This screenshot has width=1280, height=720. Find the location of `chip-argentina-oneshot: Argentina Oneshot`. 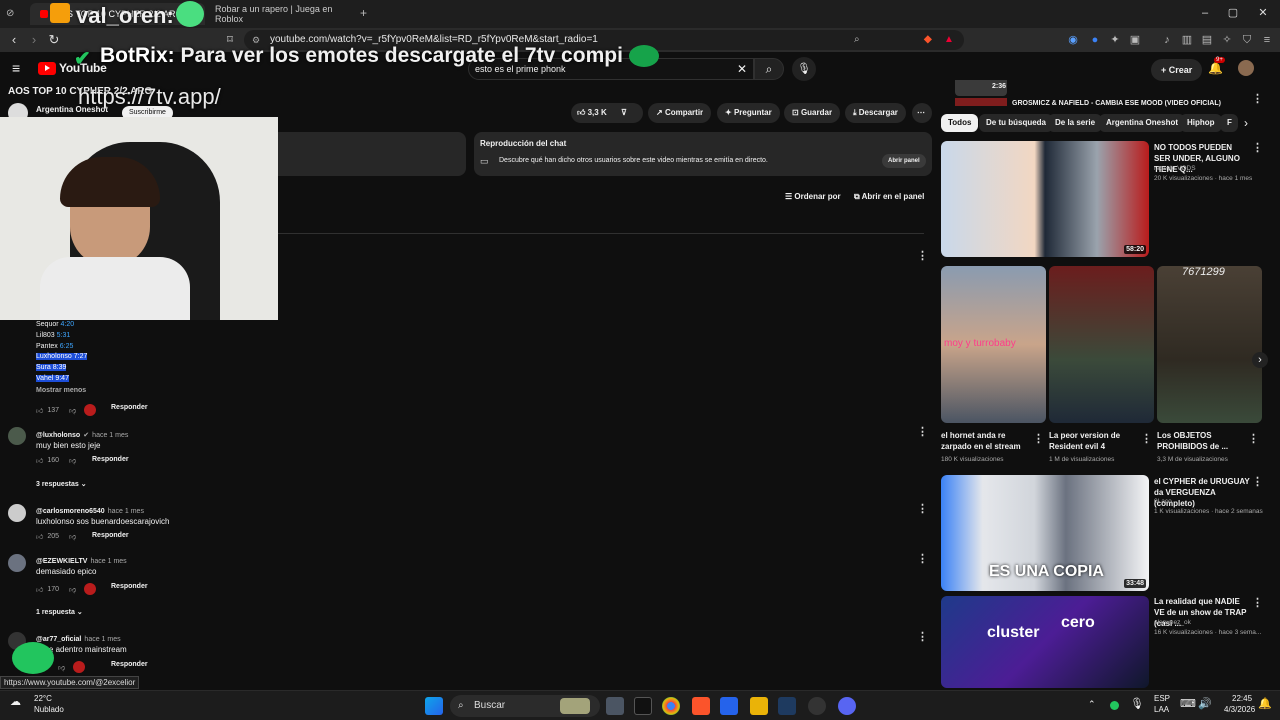

chip-argentina-oneshot: Argentina Oneshot is located at coordinates (1142, 123).